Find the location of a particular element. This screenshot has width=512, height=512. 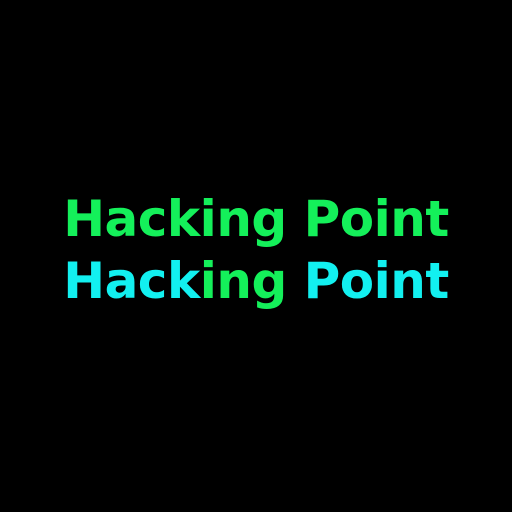

logo-line-2-part-2: ing is located at coordinates (243, 281).